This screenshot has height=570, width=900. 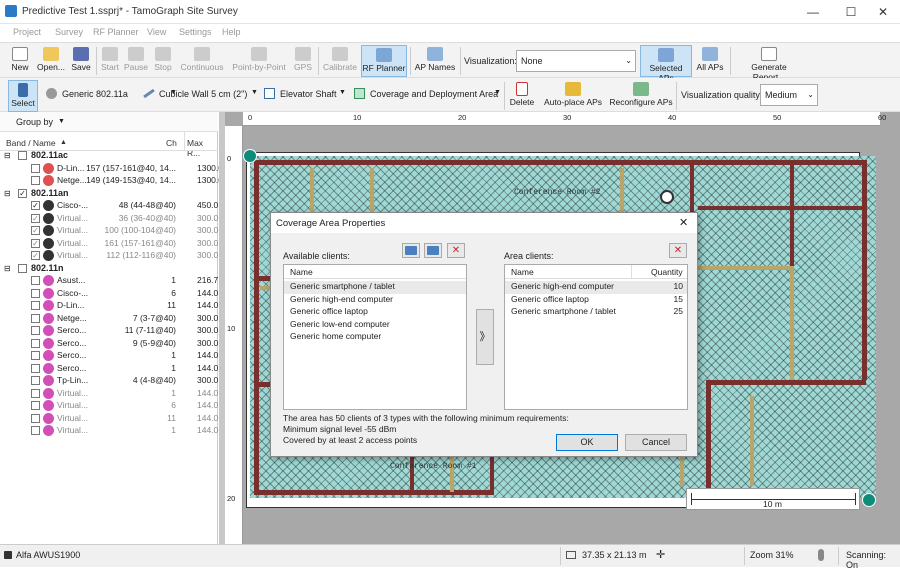 What do you see at coordinates (109, 331) in the screenshot?
I see `ap-row: Serco... 11 (7-11@40) 300.0` at bounding box center [109, 331].